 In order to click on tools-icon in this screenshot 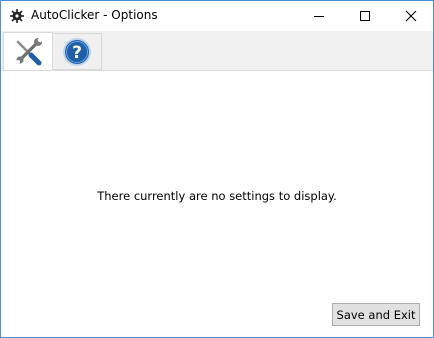, I will do `click(29, 51)`.